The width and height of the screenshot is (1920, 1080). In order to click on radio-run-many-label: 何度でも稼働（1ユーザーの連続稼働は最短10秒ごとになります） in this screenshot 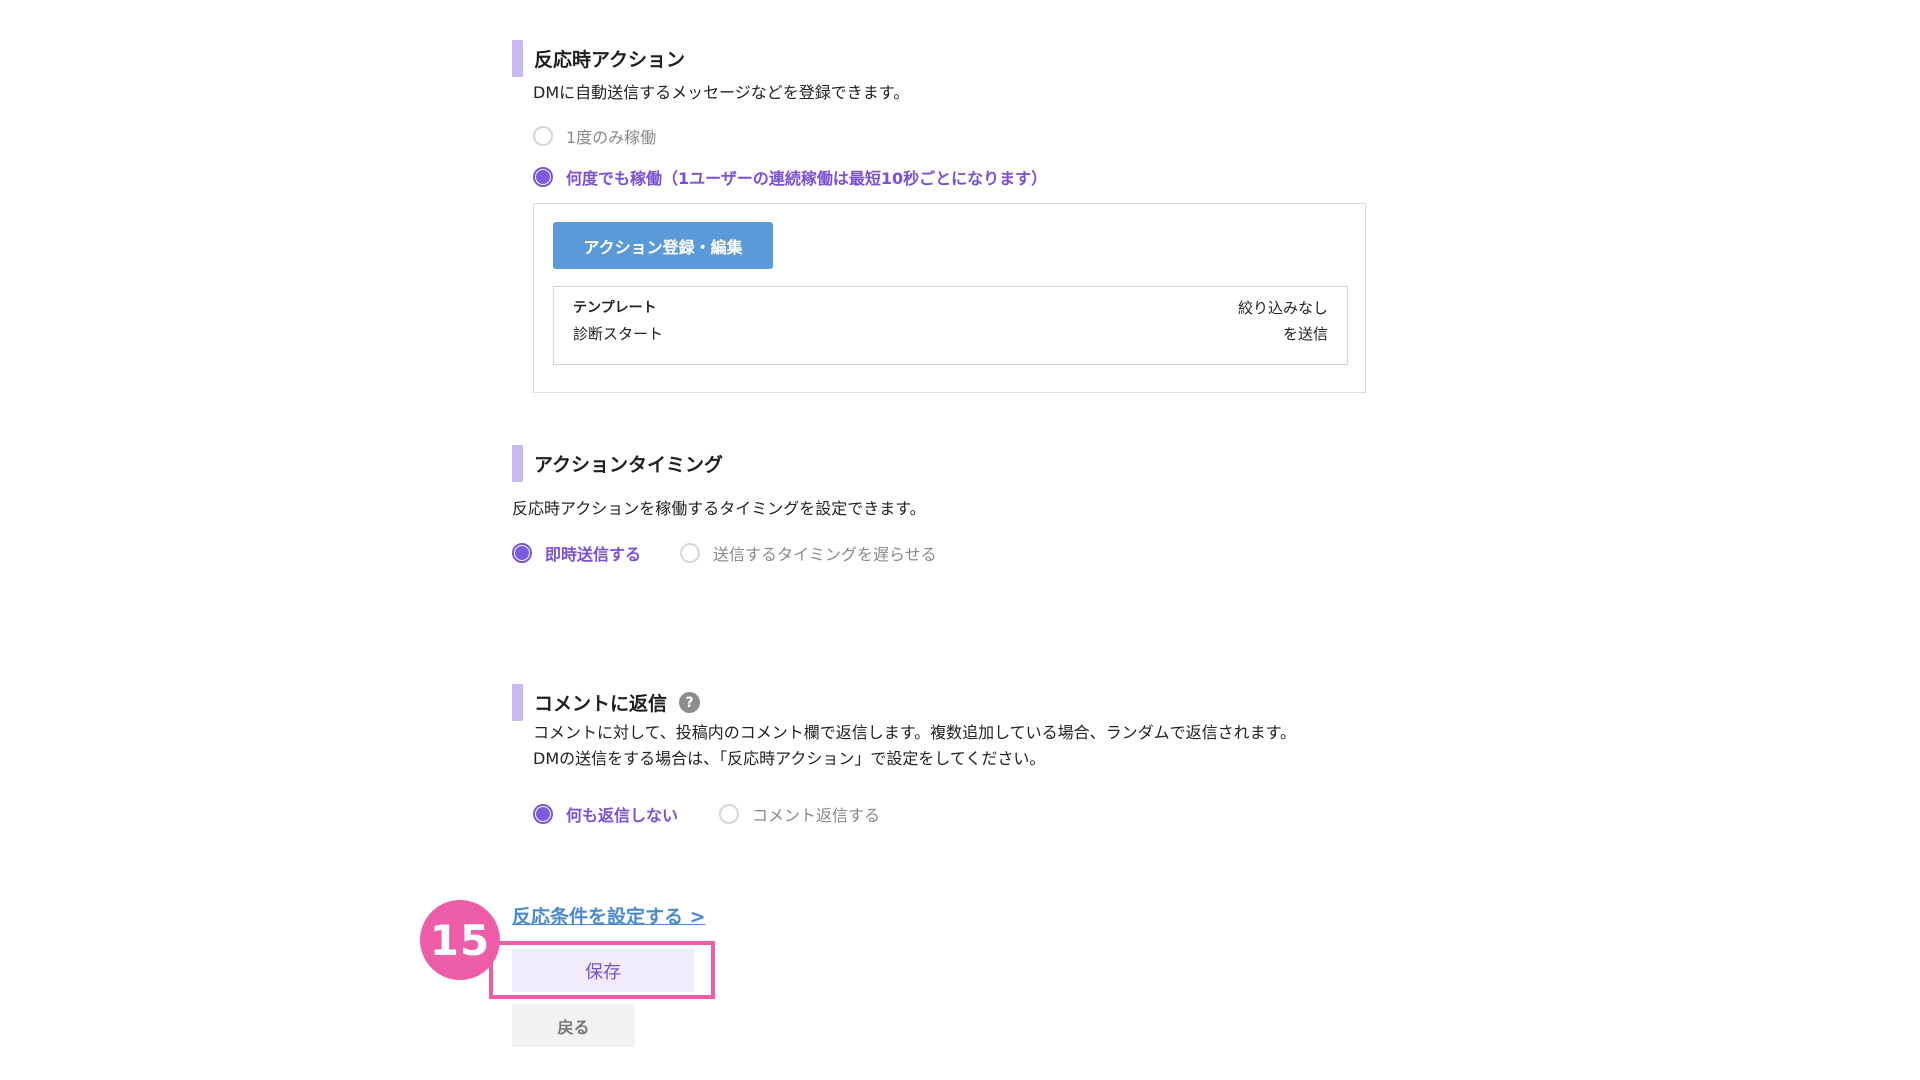, I will do `click(807, 178)`.